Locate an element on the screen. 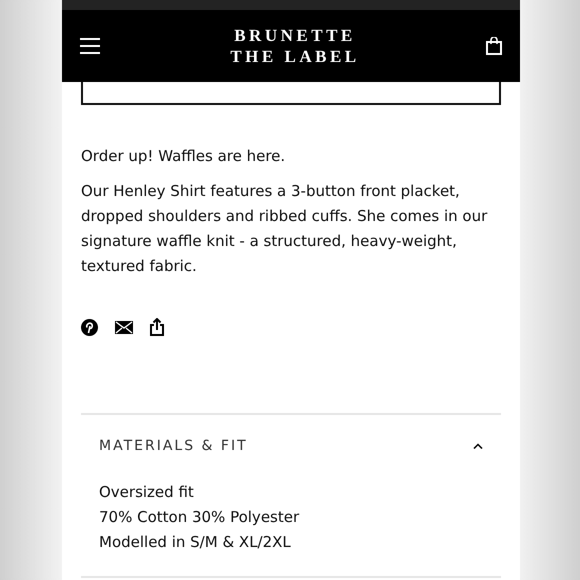 This screenshot has width=580, height=580. pinterest-icon is located at coordinates (89, 327).